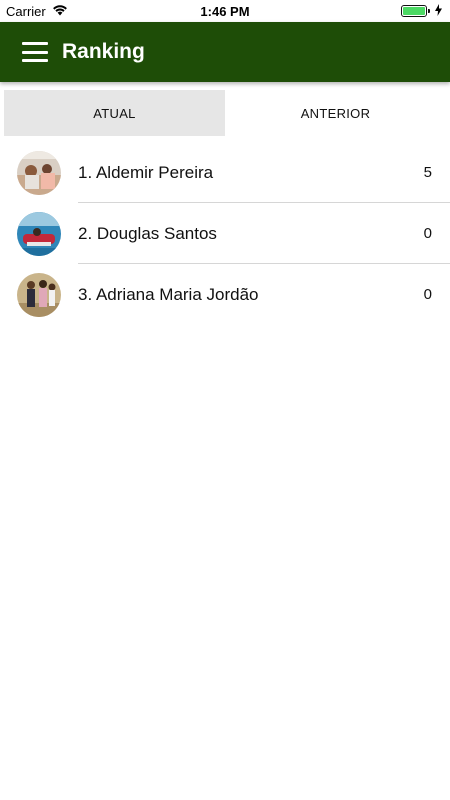 Image resolution: width=450 pixels, height=800 pixels. Describe the element at coordinates (225, 172) in the screenshot. I see `list-item: 1. Aldemir Pereira 5` at that location.